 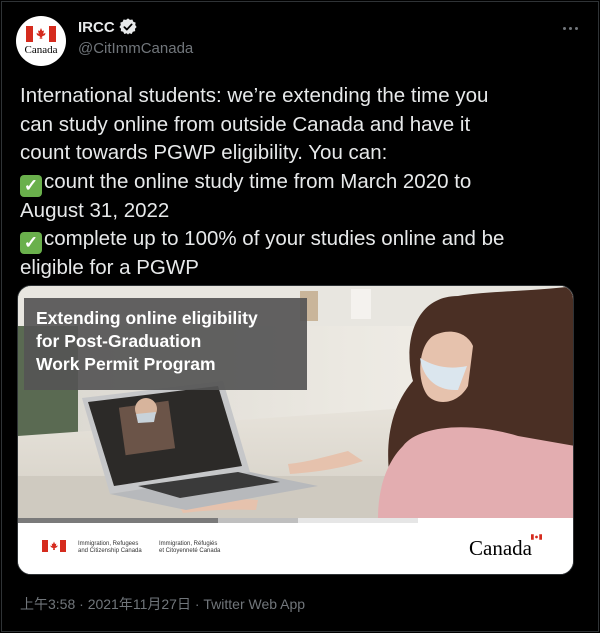 What do you see at coordinates (110, 551) in the screenshot?
I see `department-name-line: and Citizenship Canada` at bounding box center [110, 551].